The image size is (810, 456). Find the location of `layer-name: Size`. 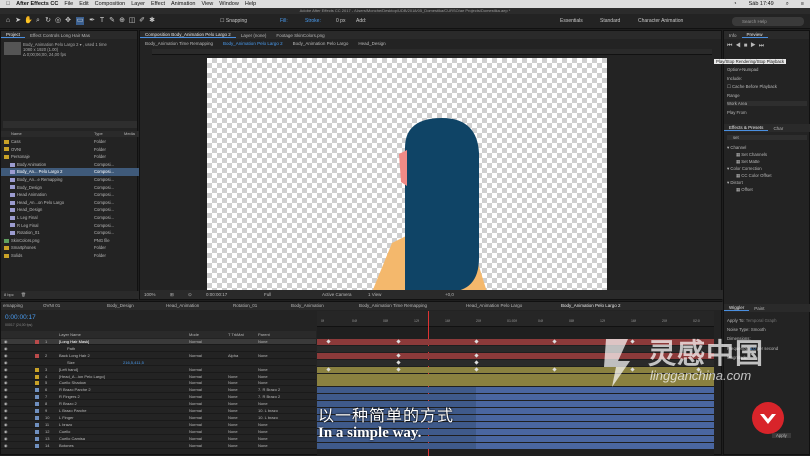

layer-name: Size is located at coordinates (71, 363).